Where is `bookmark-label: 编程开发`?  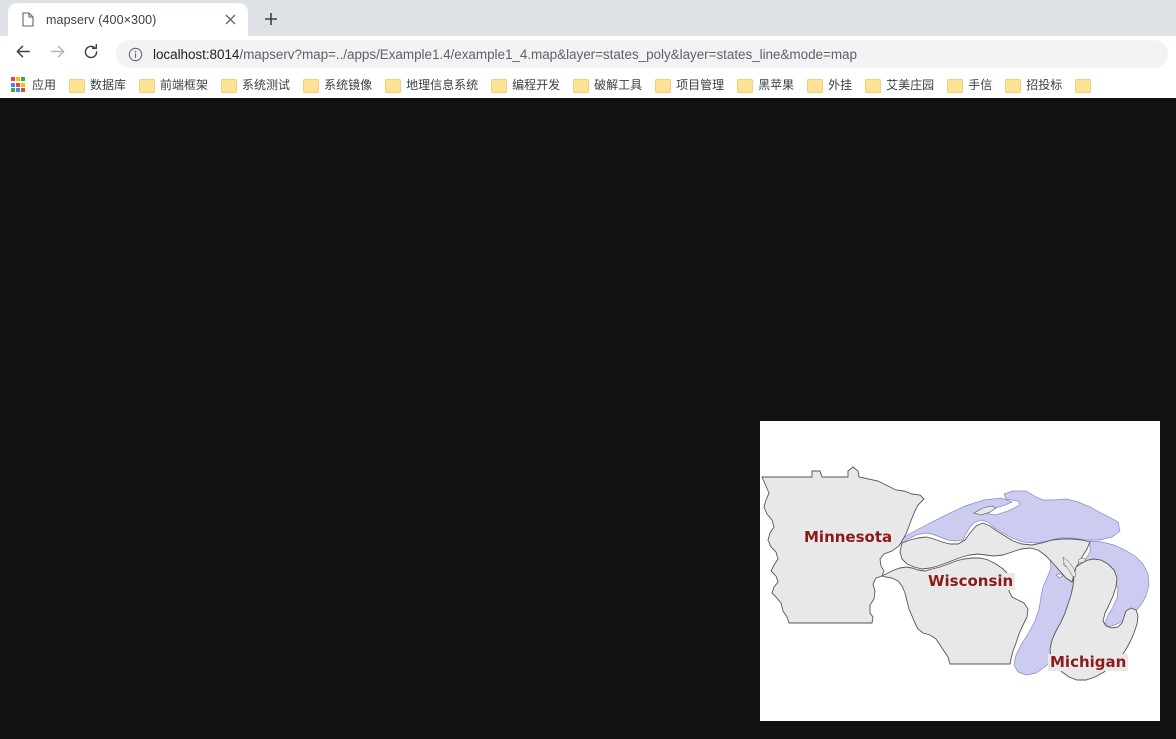
bookmark-label: 编程开发 is located at coordinates (536, 85).